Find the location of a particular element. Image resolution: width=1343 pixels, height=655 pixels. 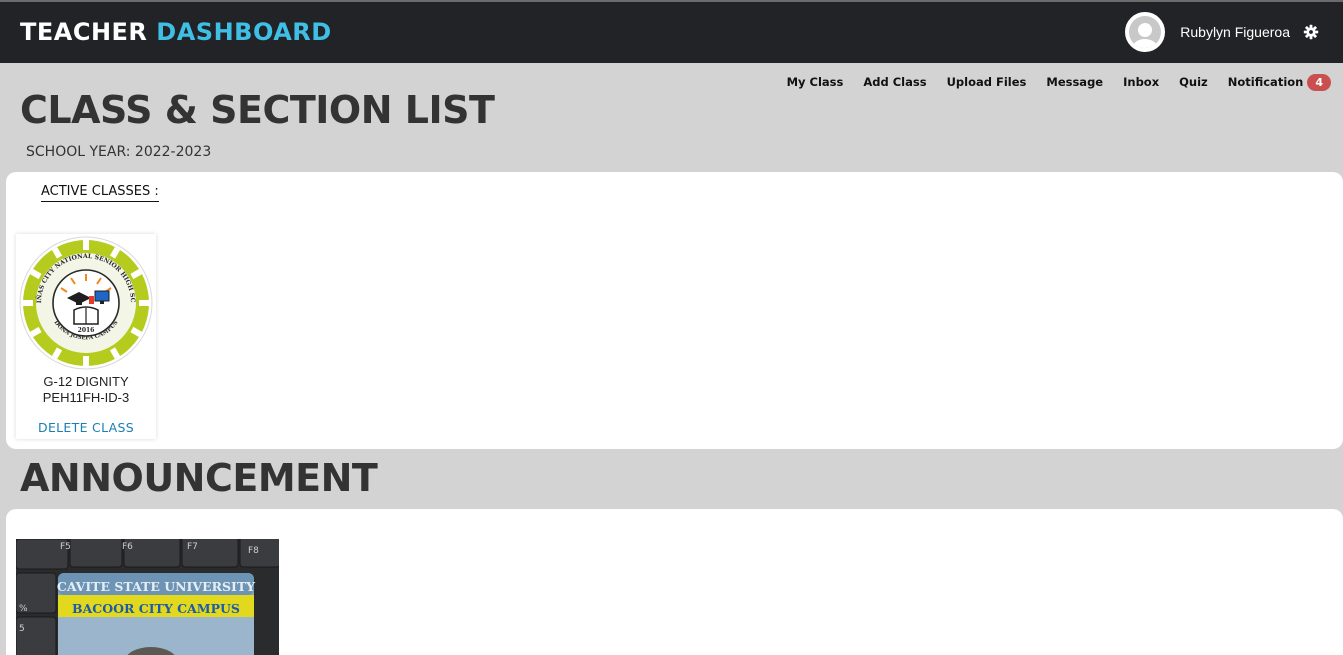

key-label: F6 is located at coordinates (127, 547).